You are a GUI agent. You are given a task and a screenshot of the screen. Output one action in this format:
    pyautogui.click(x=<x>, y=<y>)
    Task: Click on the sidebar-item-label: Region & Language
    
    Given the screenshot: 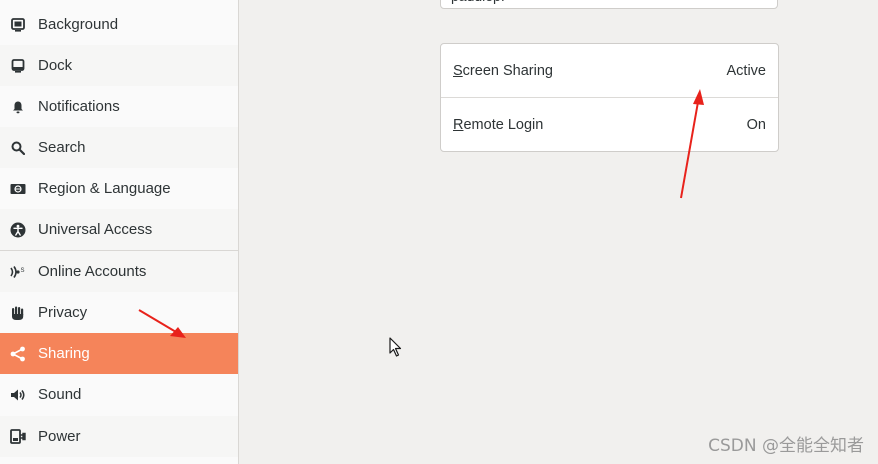 What is the action you would take?
    pyautogui.click(x=104, y=188)
    